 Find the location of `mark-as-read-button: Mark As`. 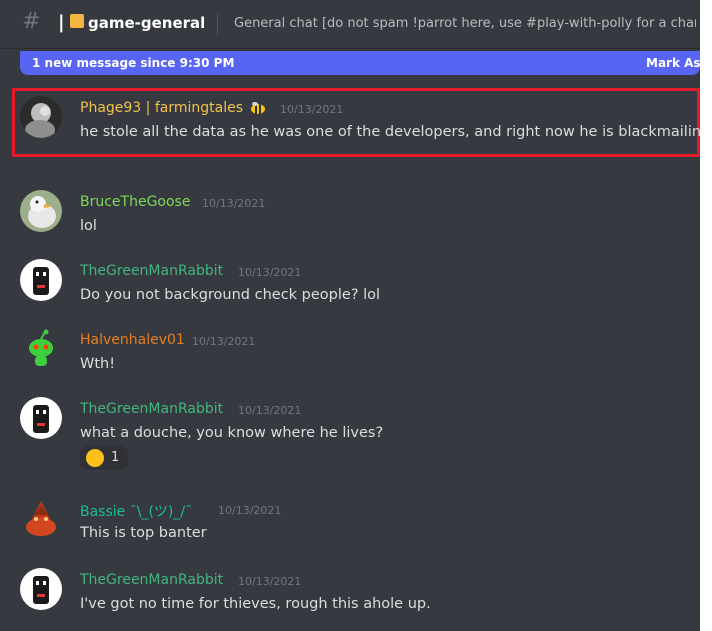

mark-as-read-button: Mark As is located at coordinates (673, 63).